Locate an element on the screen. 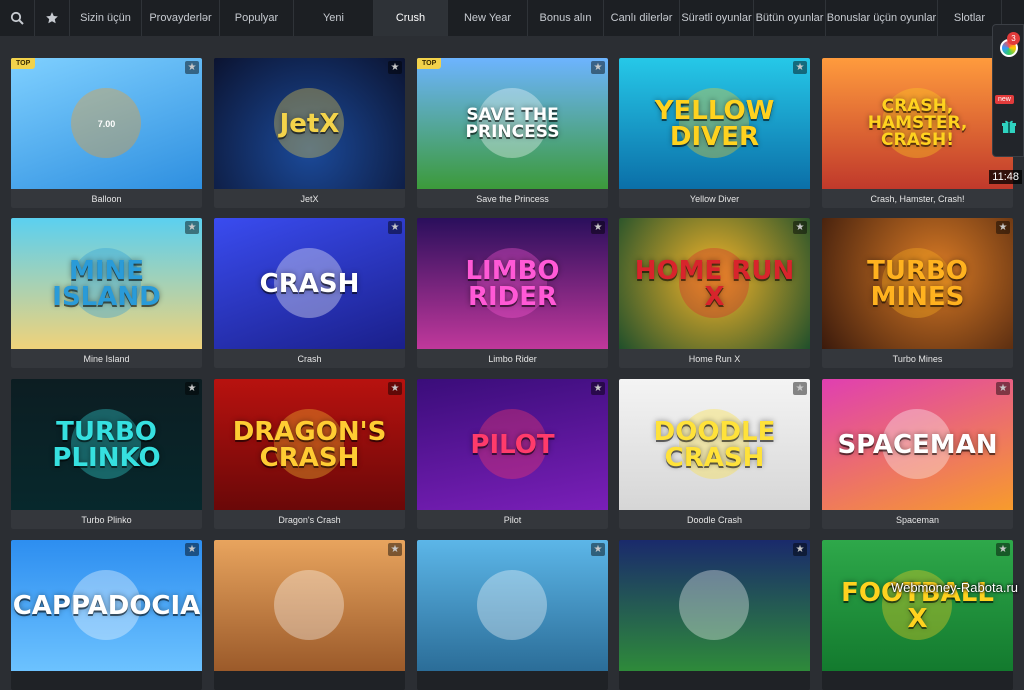 The image size is (1024, 690). game-card: TURBO PLINKO★Turbo Plinko is located at coordinates (106, 454).